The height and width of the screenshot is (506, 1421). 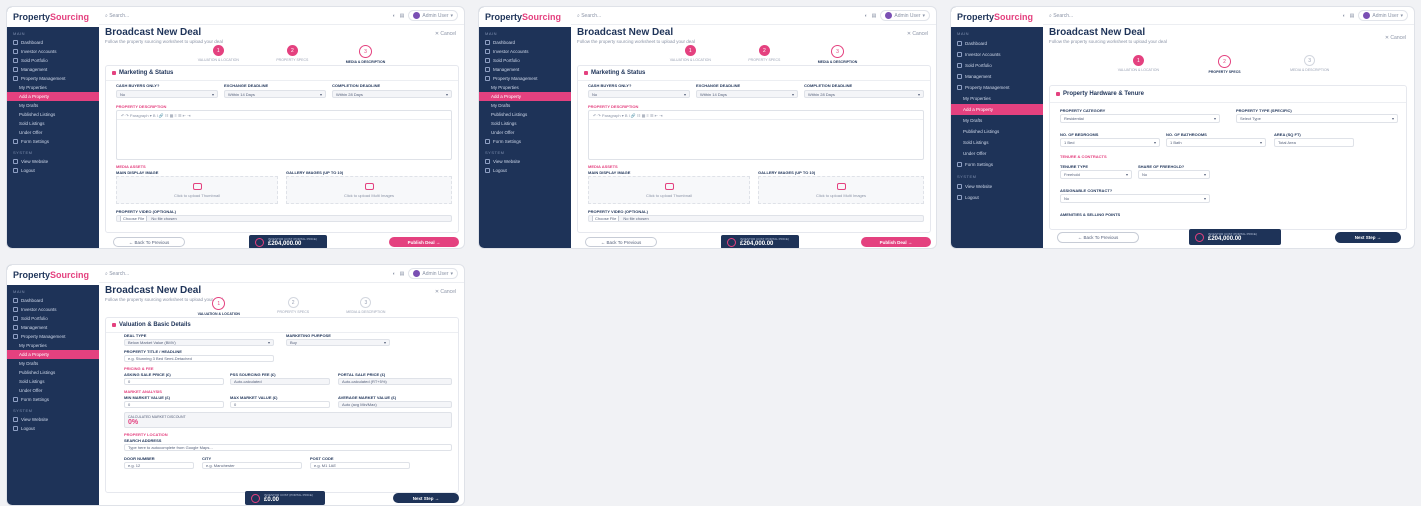 I want to click on property-type-select: Select Type ▾, so click(x=1317, y=118).